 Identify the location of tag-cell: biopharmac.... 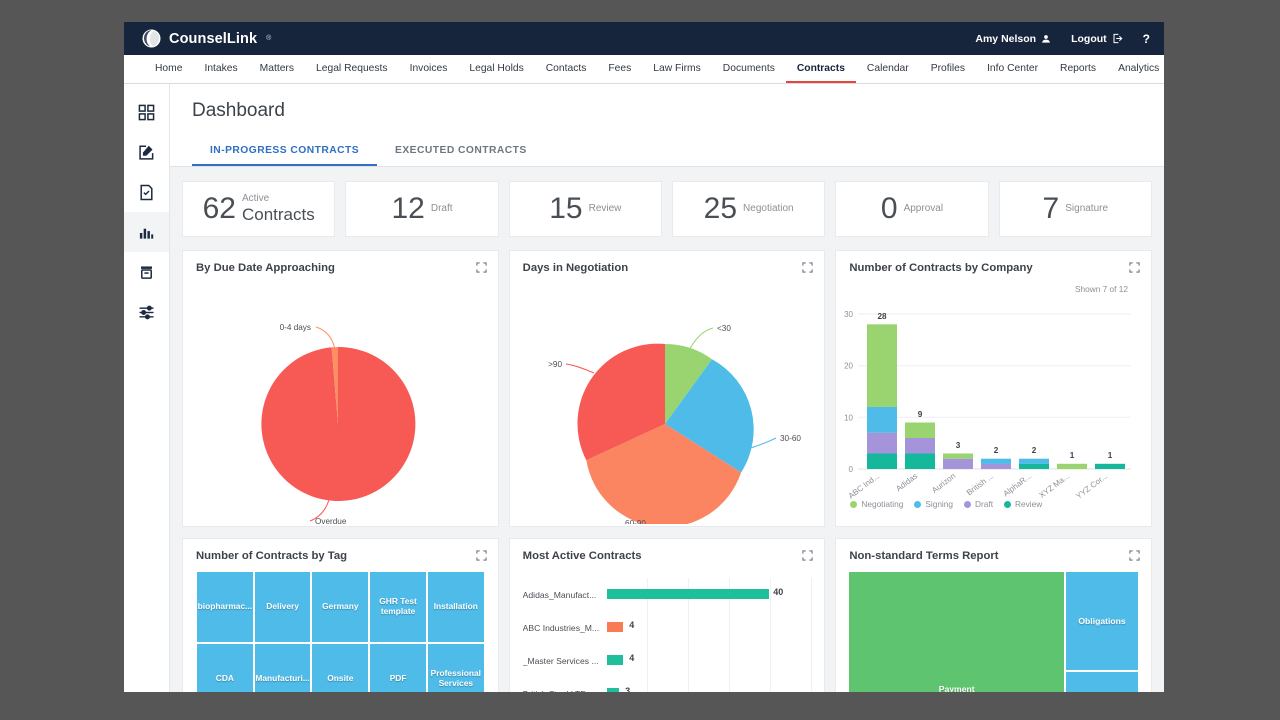
(225, 607).